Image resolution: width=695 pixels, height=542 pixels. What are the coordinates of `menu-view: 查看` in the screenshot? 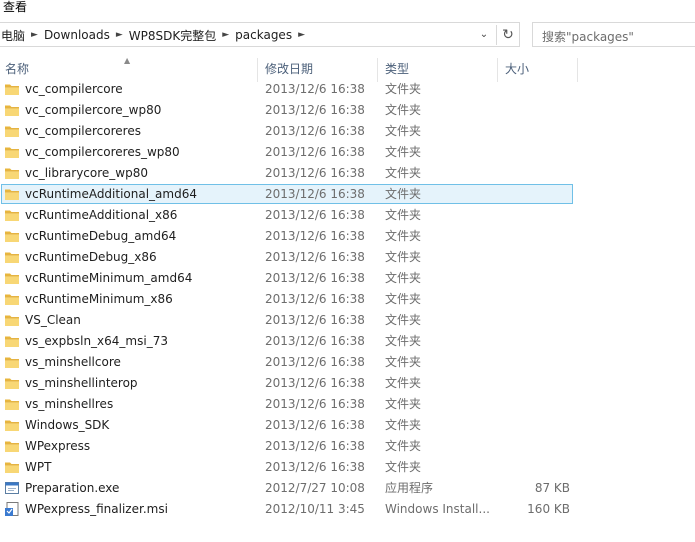 It's located at (15, 7).